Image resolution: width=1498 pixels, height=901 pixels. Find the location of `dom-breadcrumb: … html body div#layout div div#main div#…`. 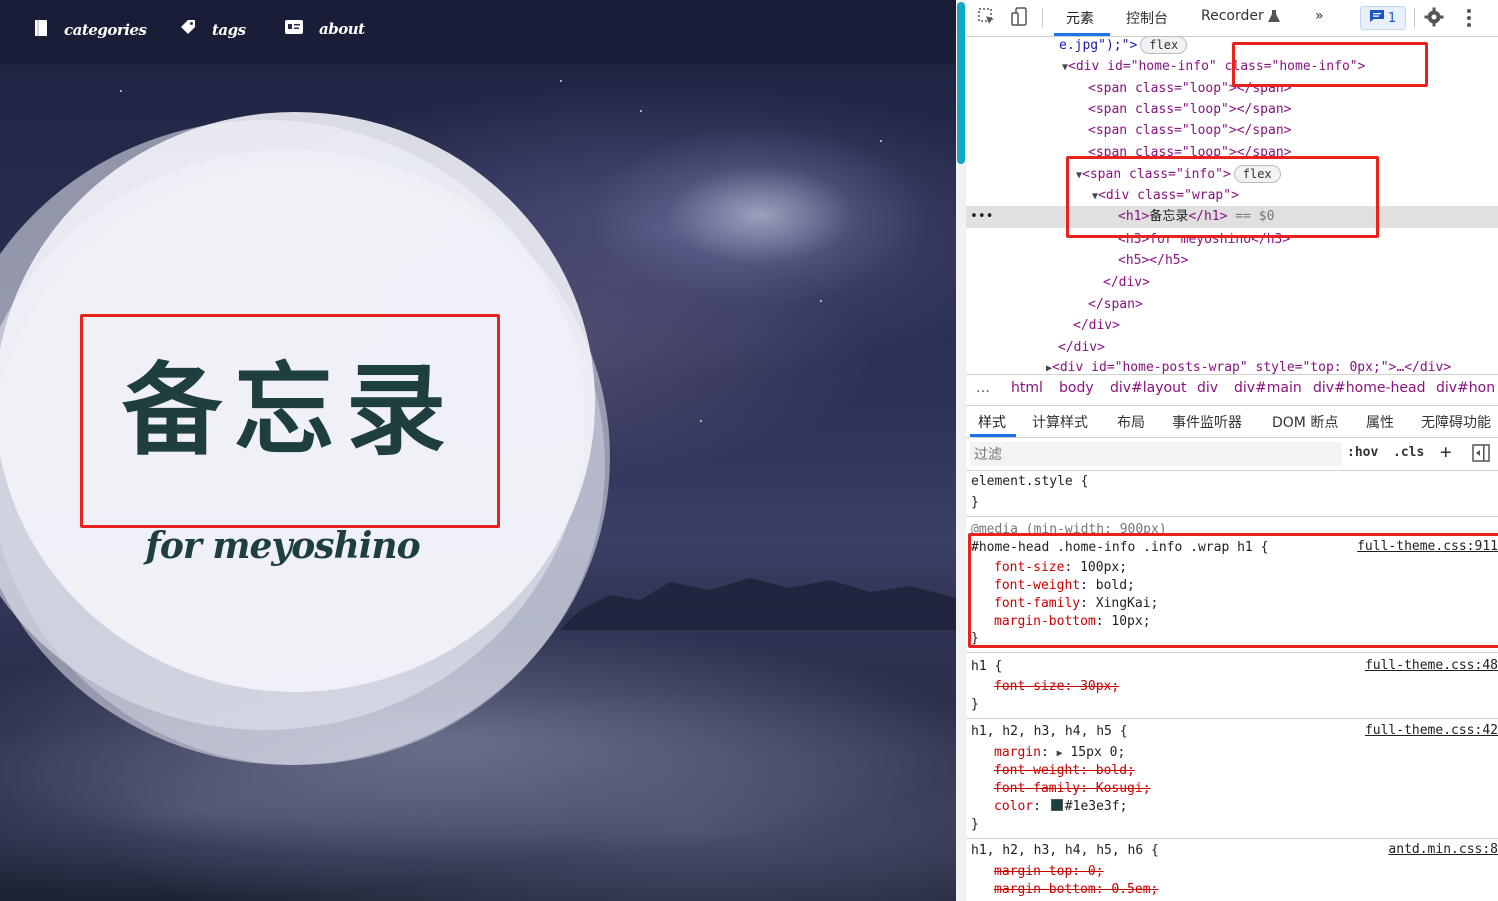

dom-breadcrumb: … html body div#layout div div#main div#… is located at coordinates (1232, 390).